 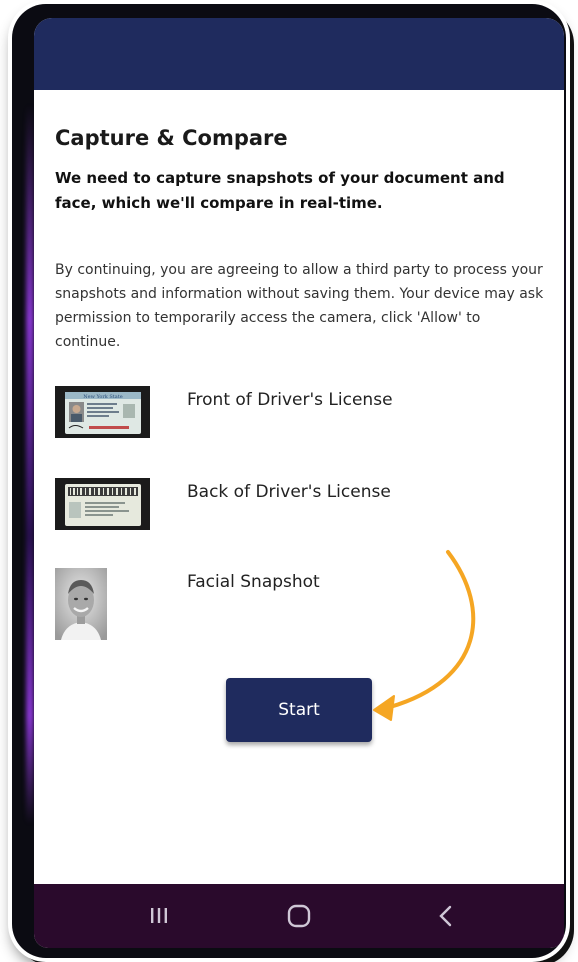 I want to click on face-photo-icon, so click(x=81, y=604).